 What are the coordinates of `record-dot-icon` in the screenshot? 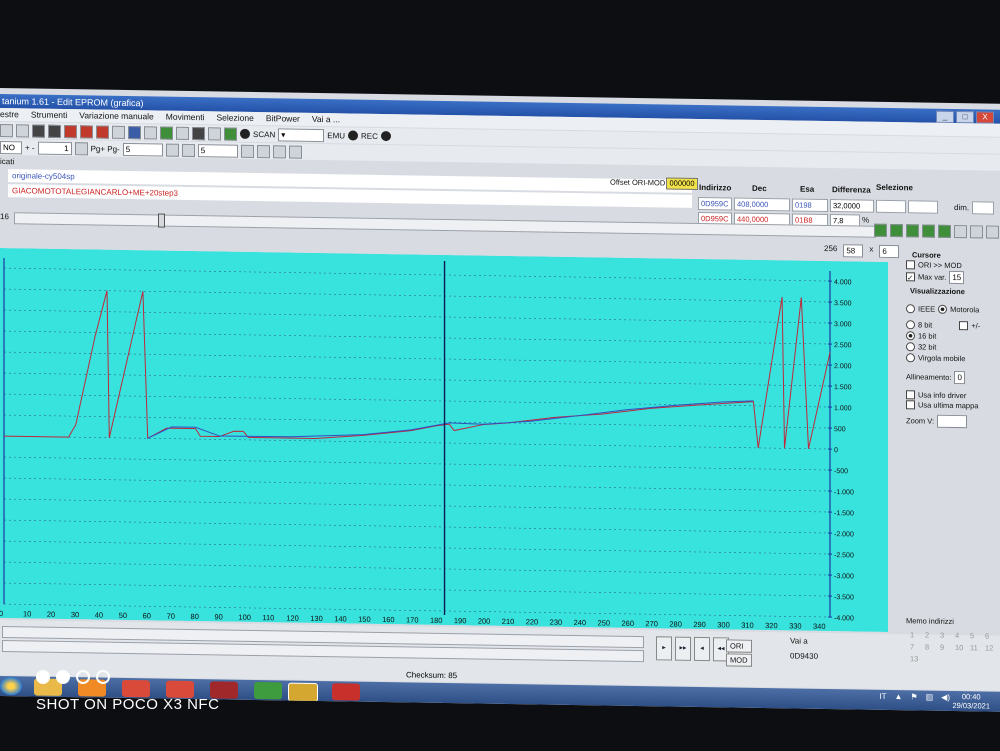 It's located at (245, 133).